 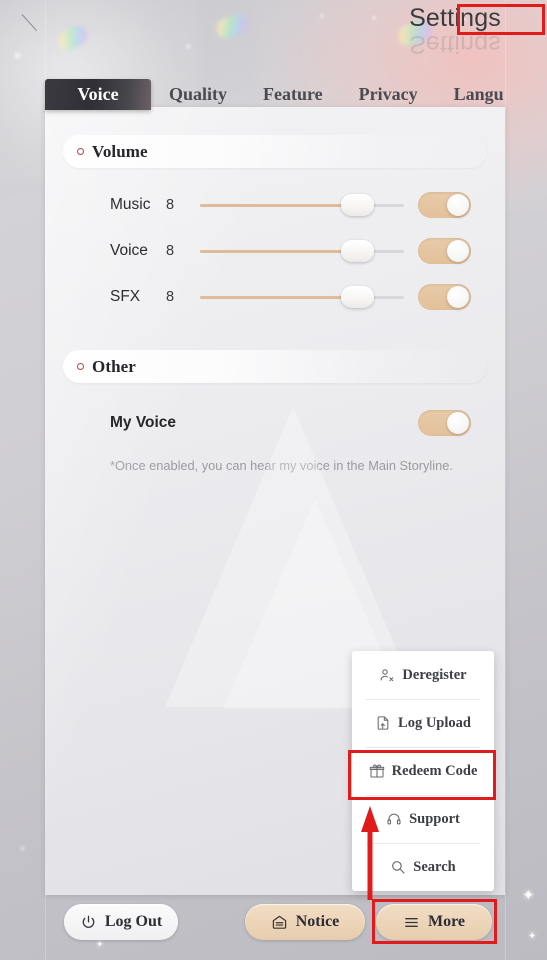 I want to click on more-label: More, so click(x=446, y=921).